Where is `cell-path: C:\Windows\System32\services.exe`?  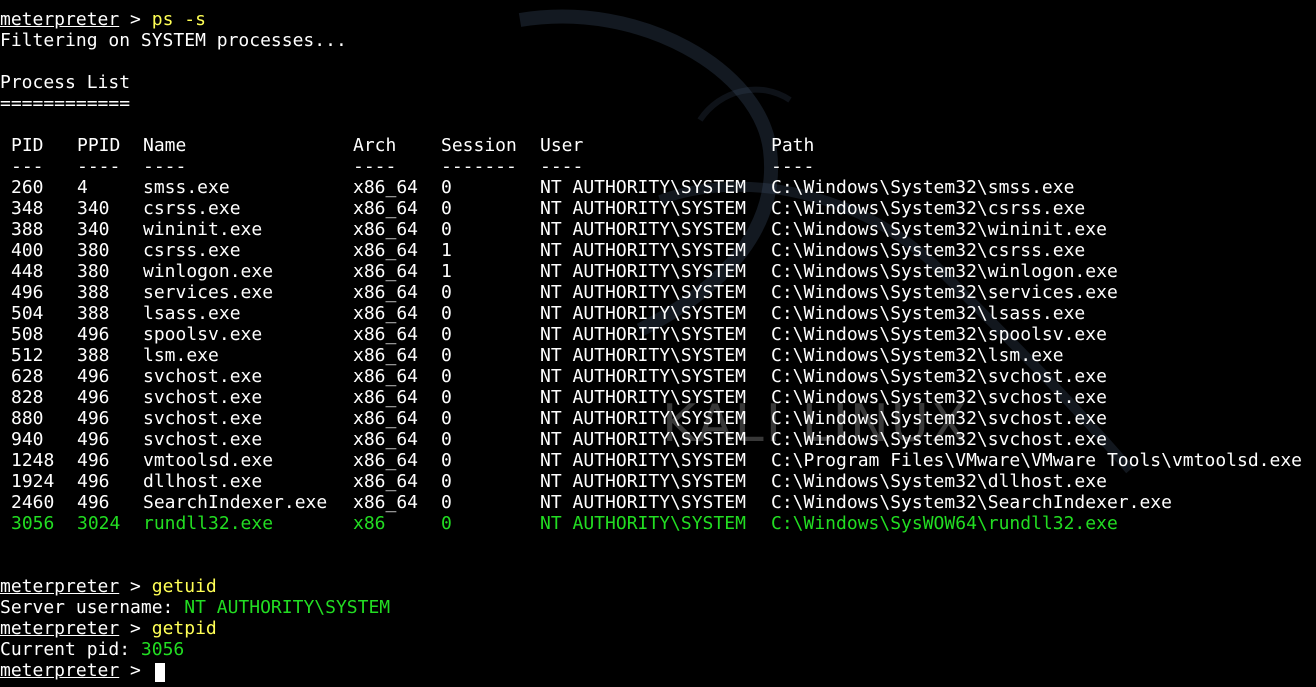
cell-path: C:\Windows\System32\services.exe is located at coordinates (944, 292).